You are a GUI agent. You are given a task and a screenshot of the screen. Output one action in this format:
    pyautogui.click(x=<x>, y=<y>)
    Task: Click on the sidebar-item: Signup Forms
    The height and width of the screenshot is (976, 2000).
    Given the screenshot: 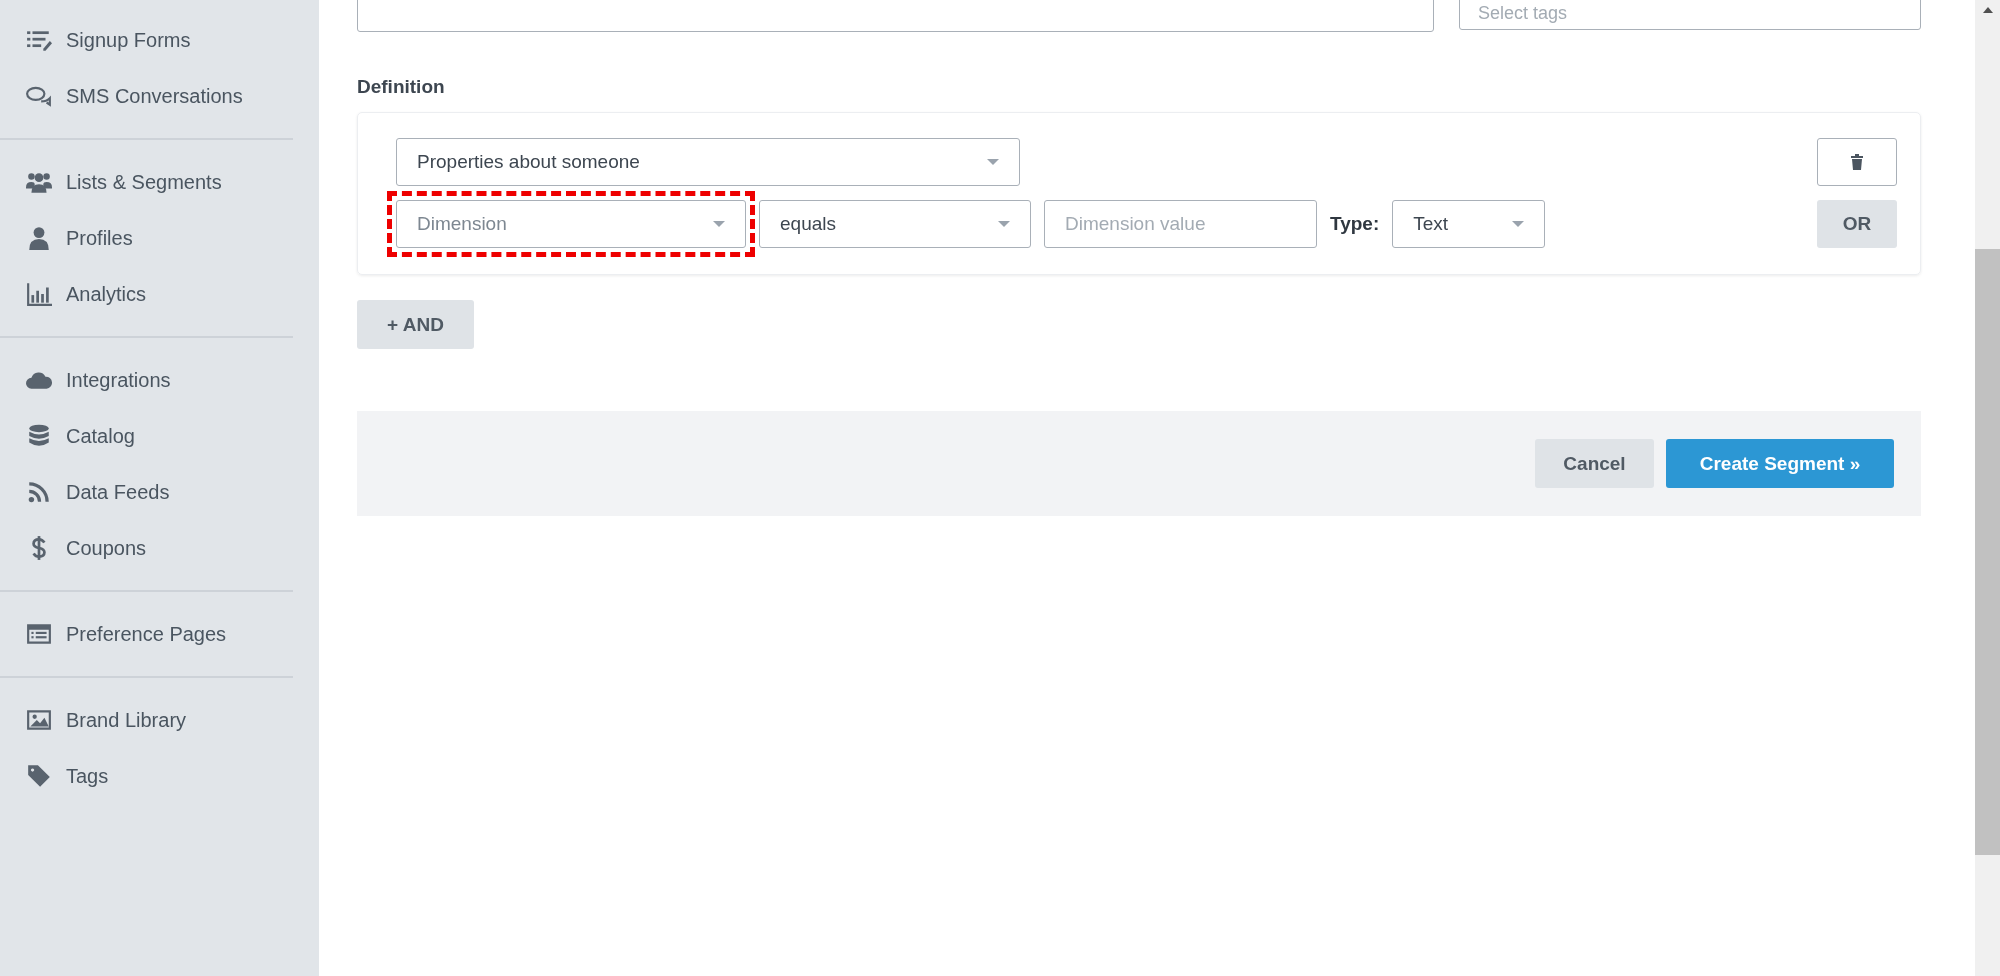 What is the action you would take?
    pyautogui.click(x=159, y=40)
    